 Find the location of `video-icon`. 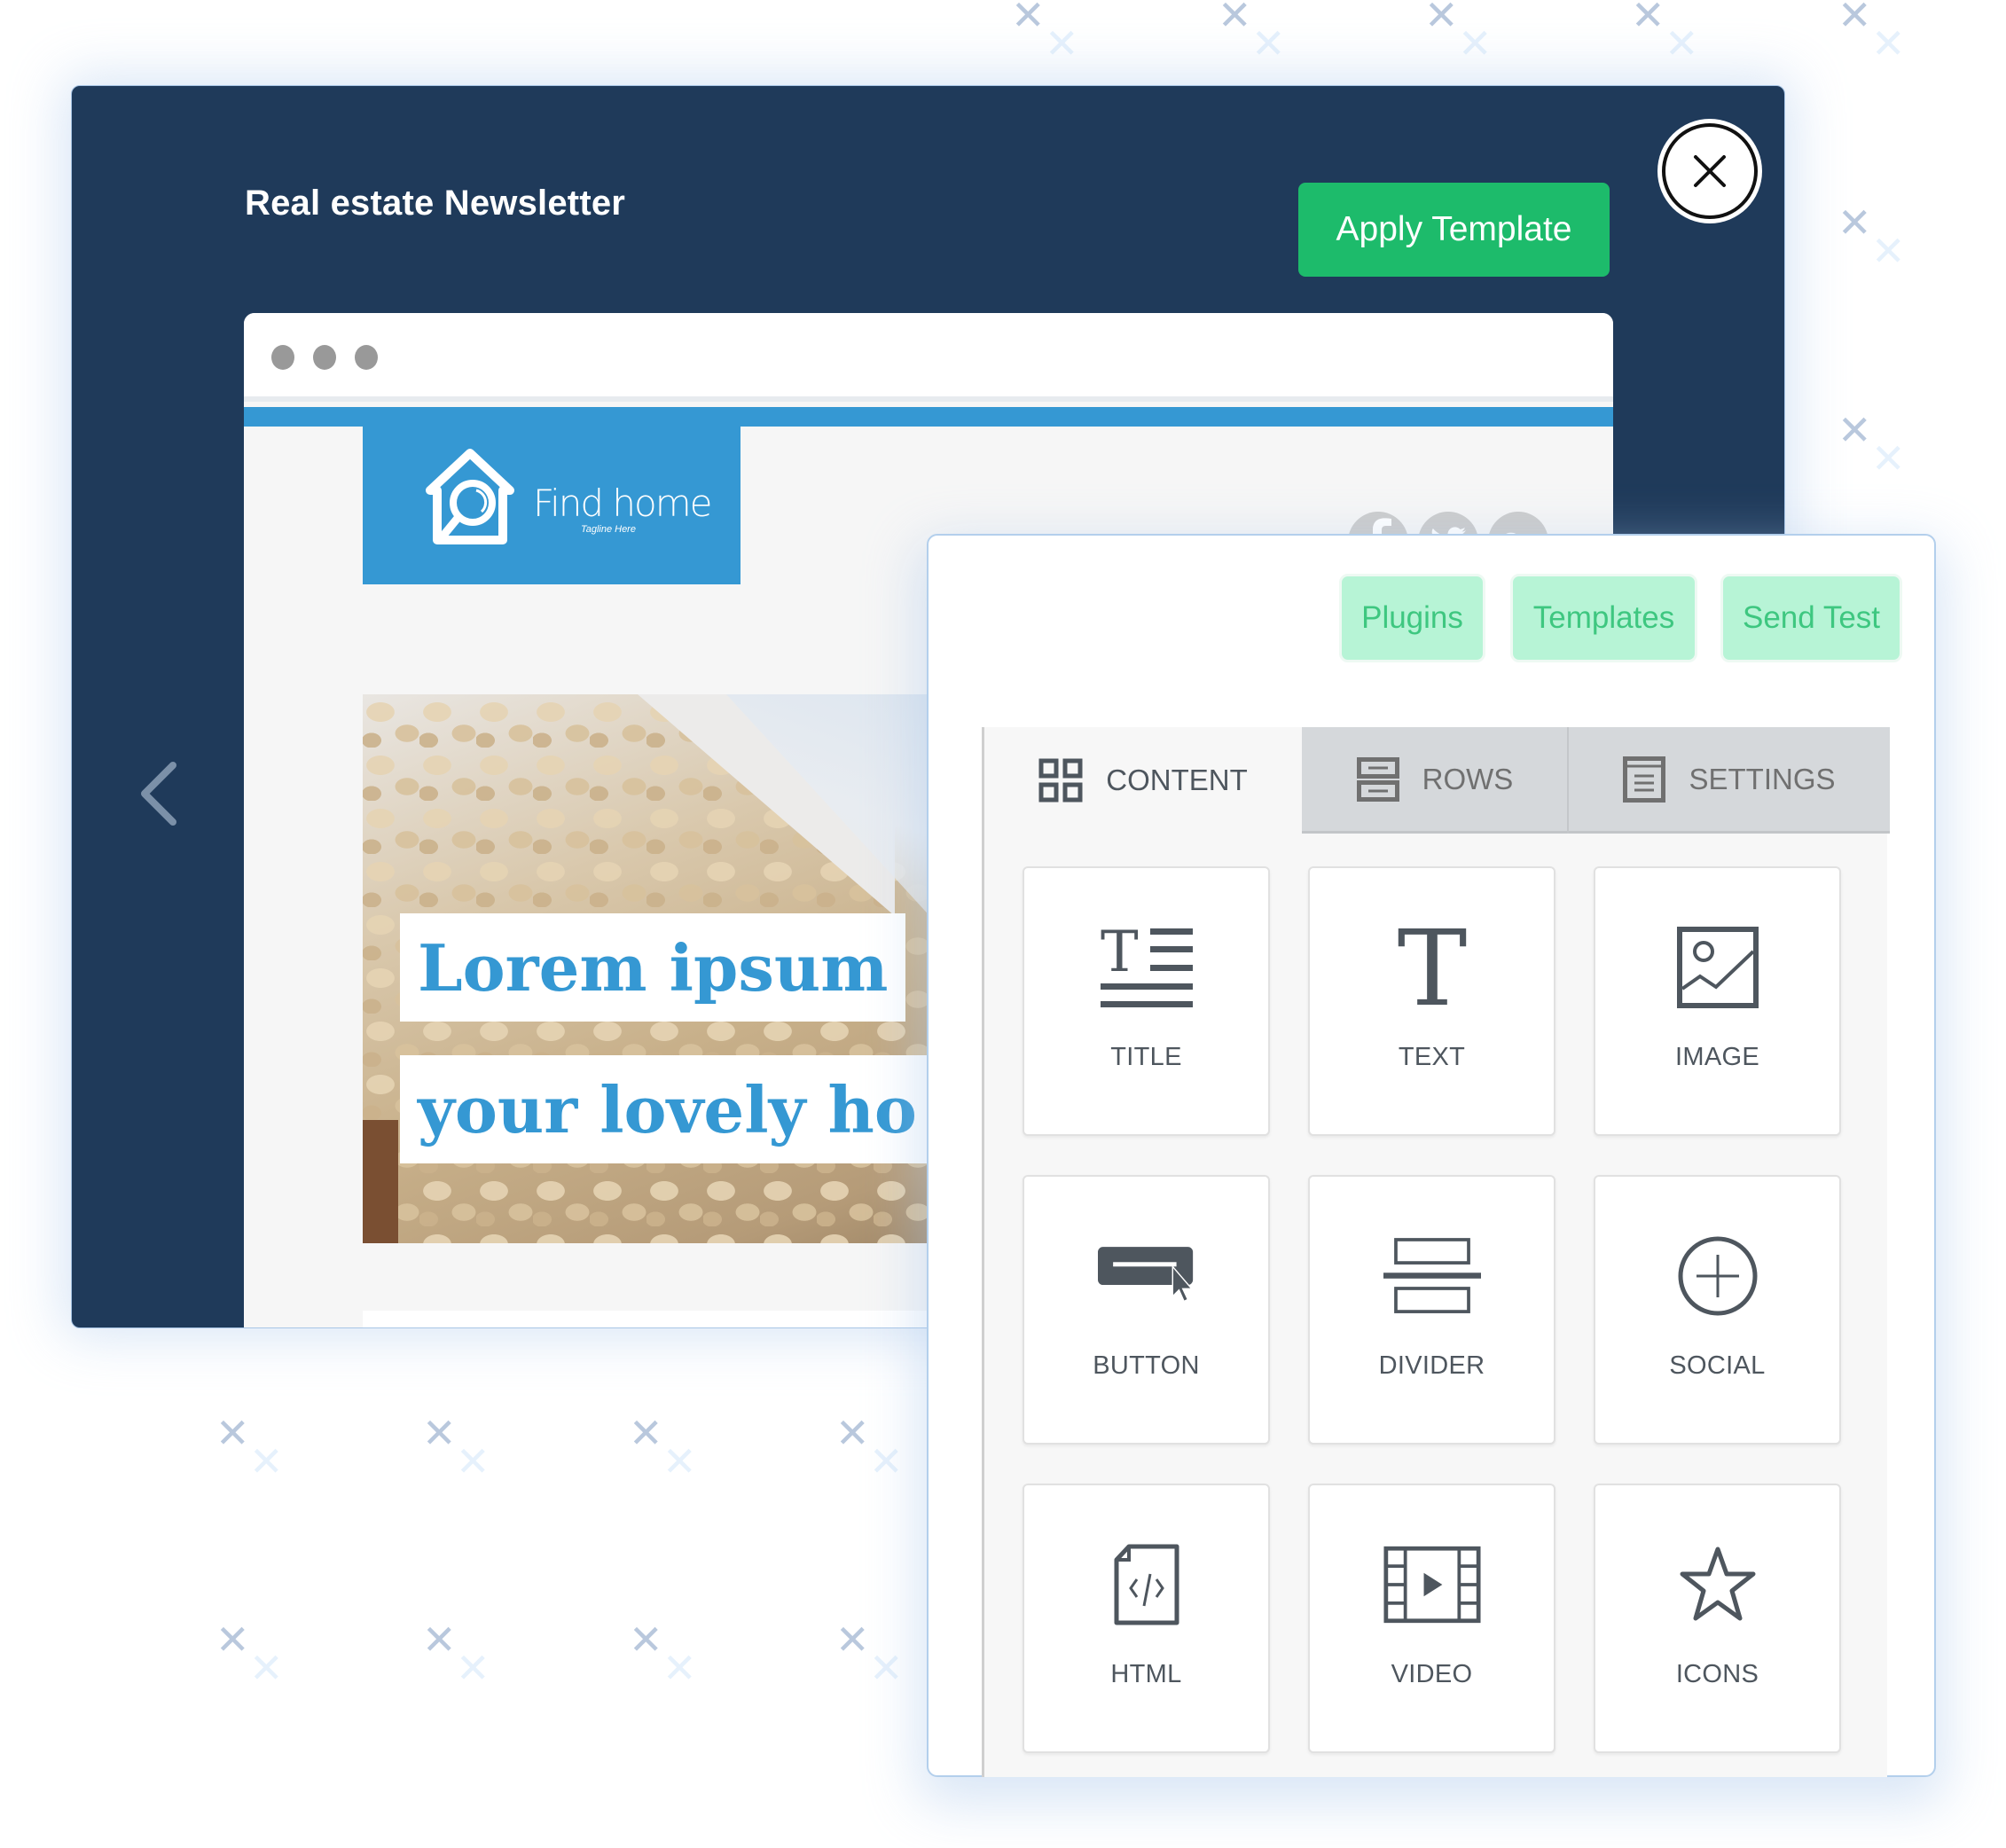

video-icon is located at coordinates (1432, 1584).